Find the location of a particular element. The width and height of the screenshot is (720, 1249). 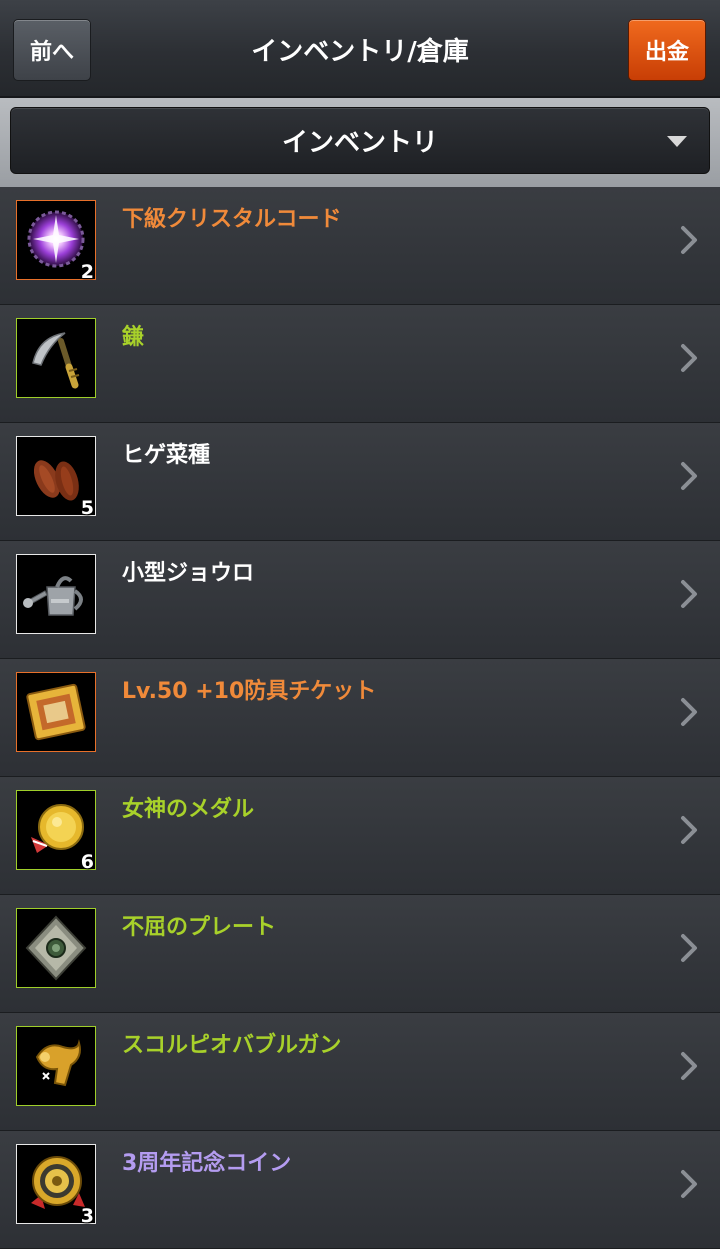

inventory-item-row: 小型ジョウロ is located at coordinates (360, 600).